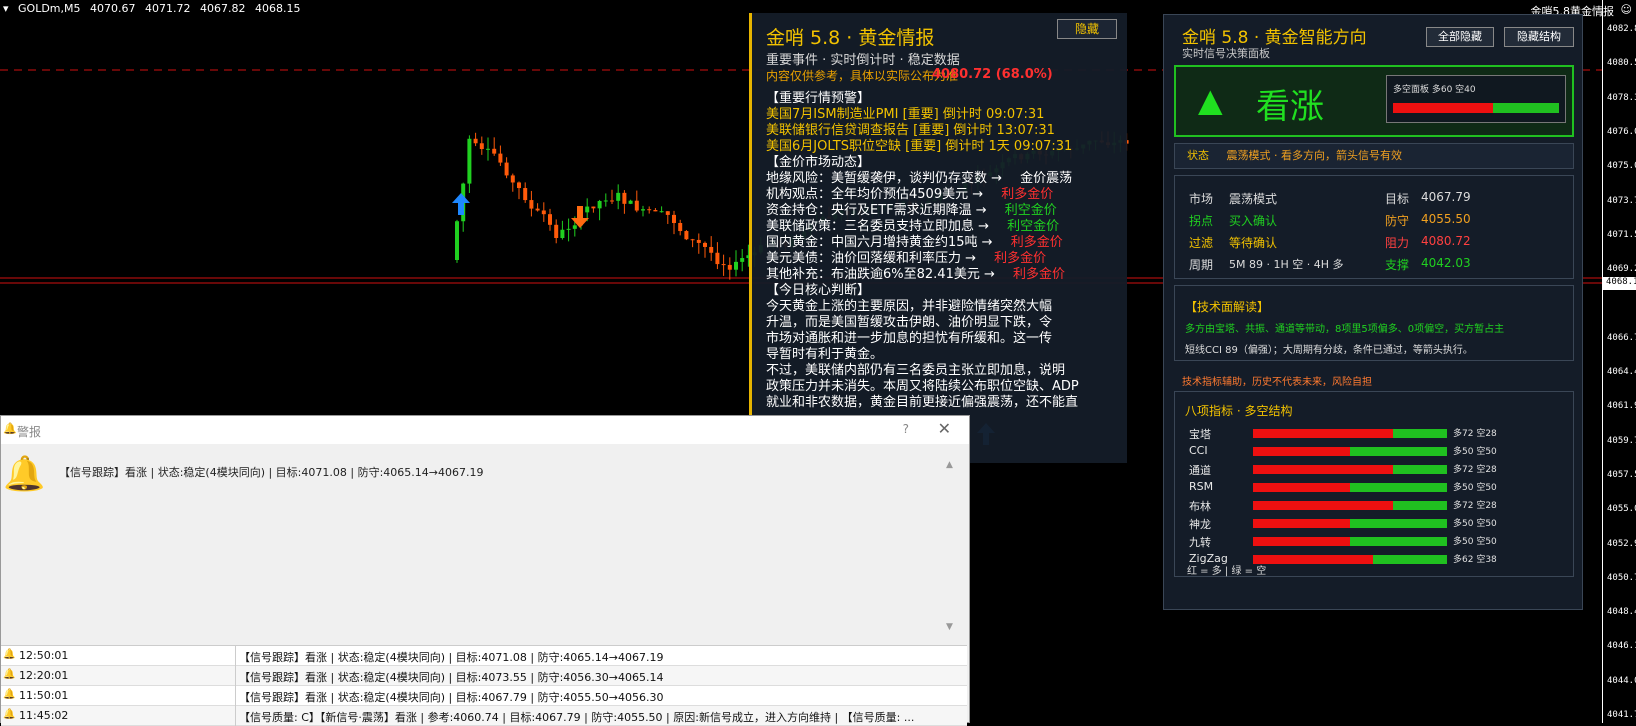  What do you see at coordinates (946, 179) in the screenshot?
I see `market-item: 地缘风险：美暂缓袭伊，谈判仍存变数 → 金价震荡` at bounding box center [946, 179].